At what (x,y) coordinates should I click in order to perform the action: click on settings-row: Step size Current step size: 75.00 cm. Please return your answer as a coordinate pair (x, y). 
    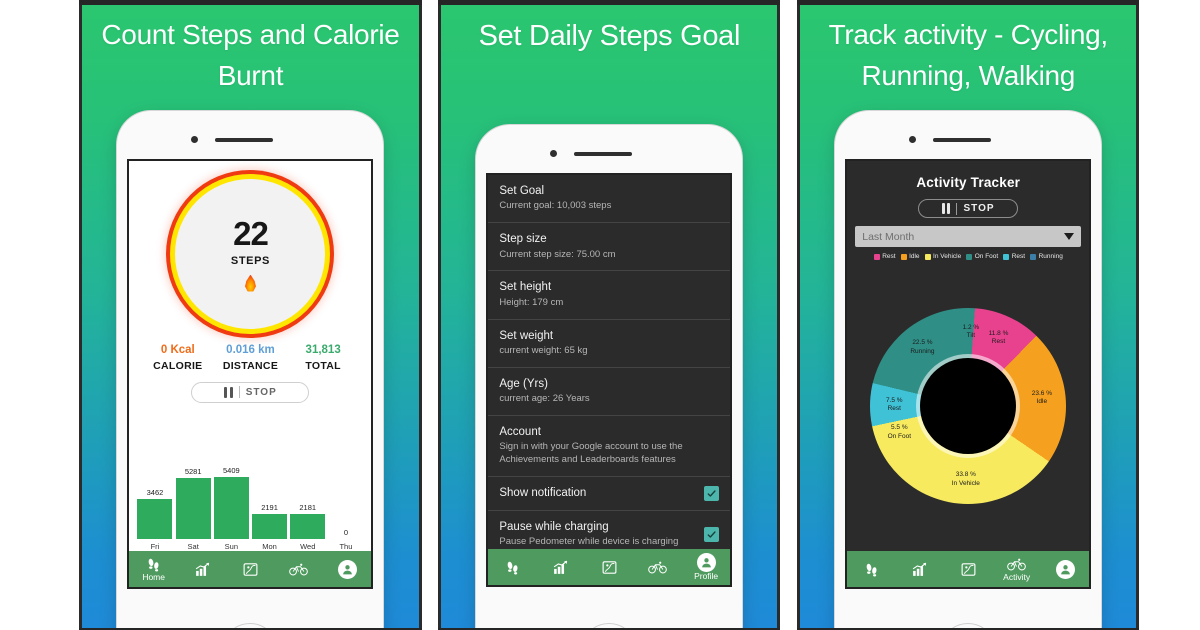
    Looking at the image, I should click on (609, 247).